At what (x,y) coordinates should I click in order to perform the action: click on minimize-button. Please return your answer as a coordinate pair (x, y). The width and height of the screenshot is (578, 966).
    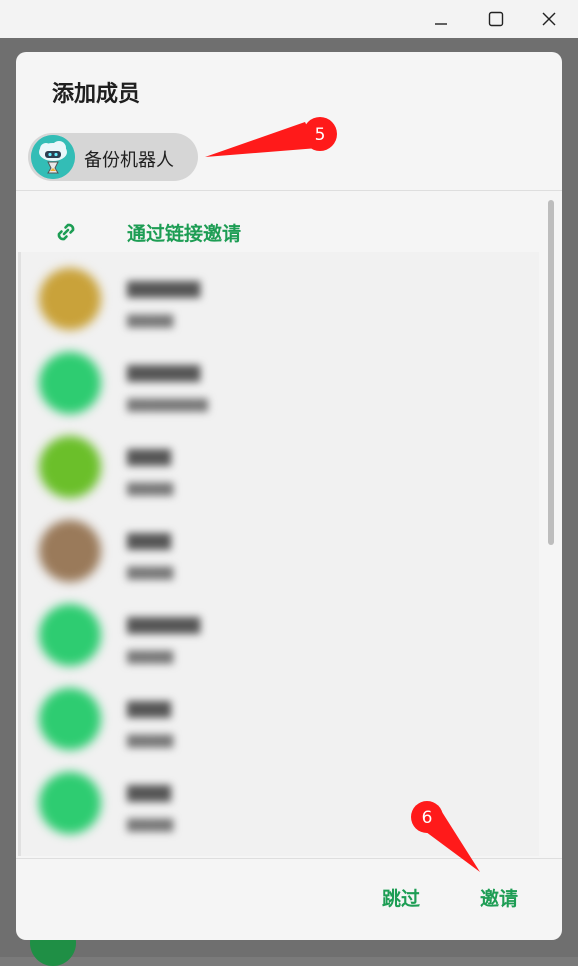
    Looking at the image, I should click on (441, 19).